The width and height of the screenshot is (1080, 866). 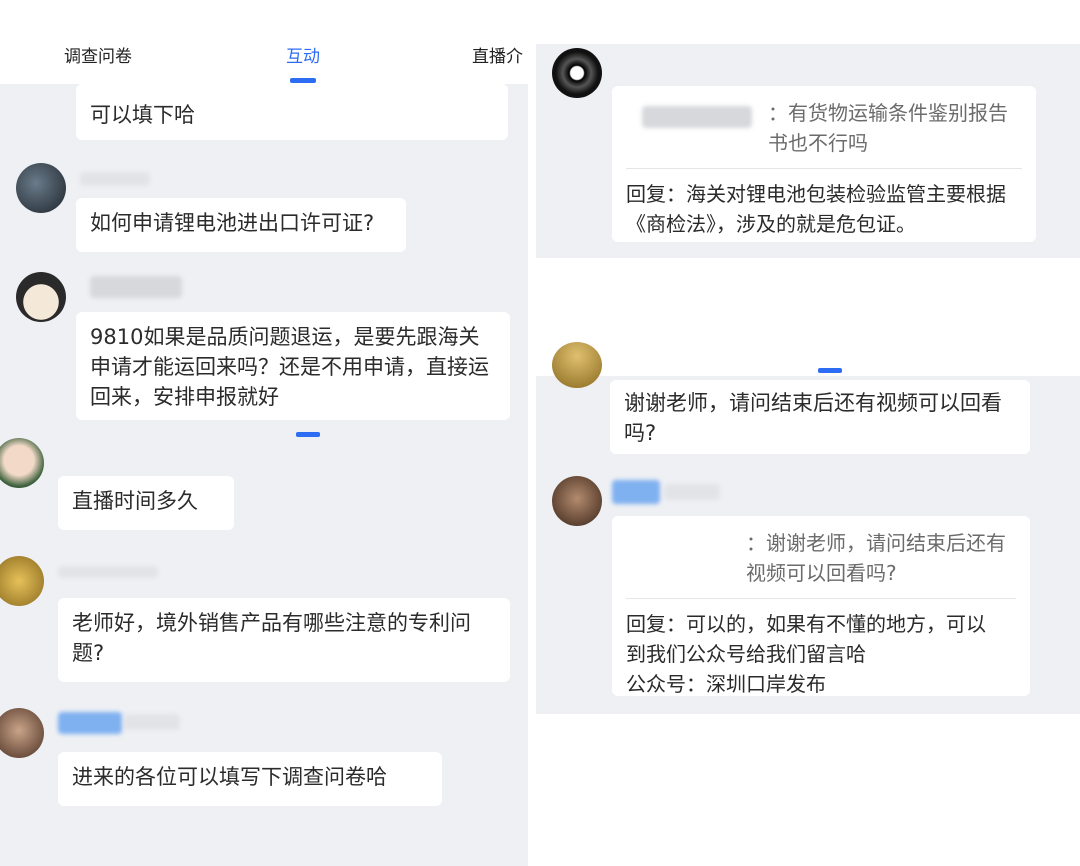 What do you see at coordinates (746, 654) in the screenshot?
I see `reply-line: 到我们公众号给我们留言哈` at bounding box center [746, 654].